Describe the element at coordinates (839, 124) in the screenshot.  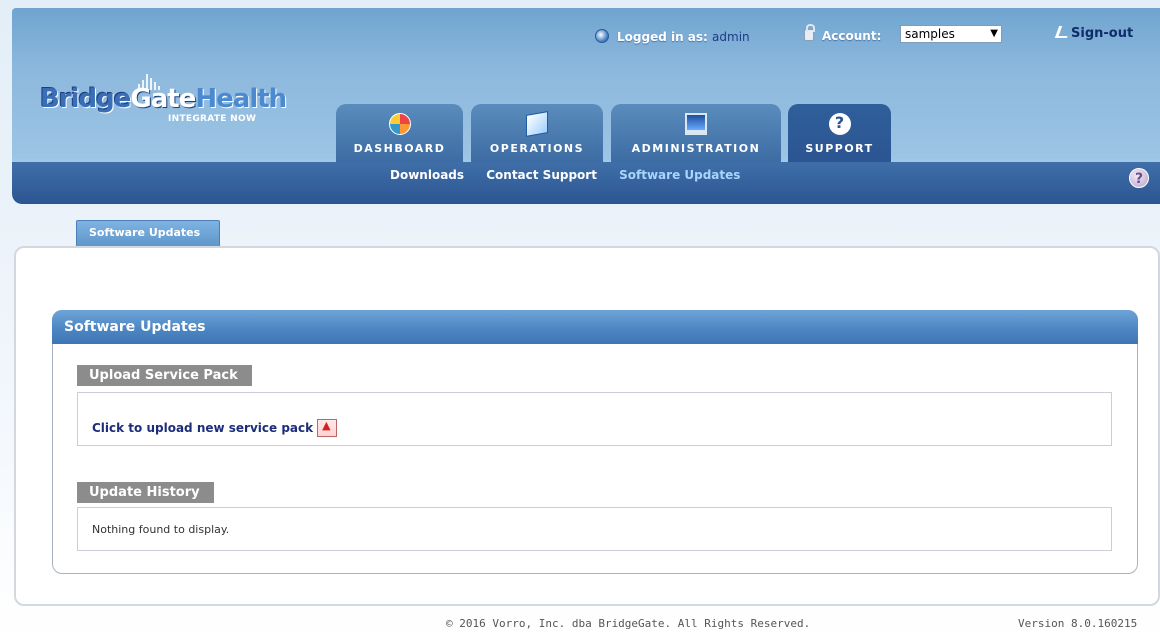
I see `help-icon: ?` at that location.